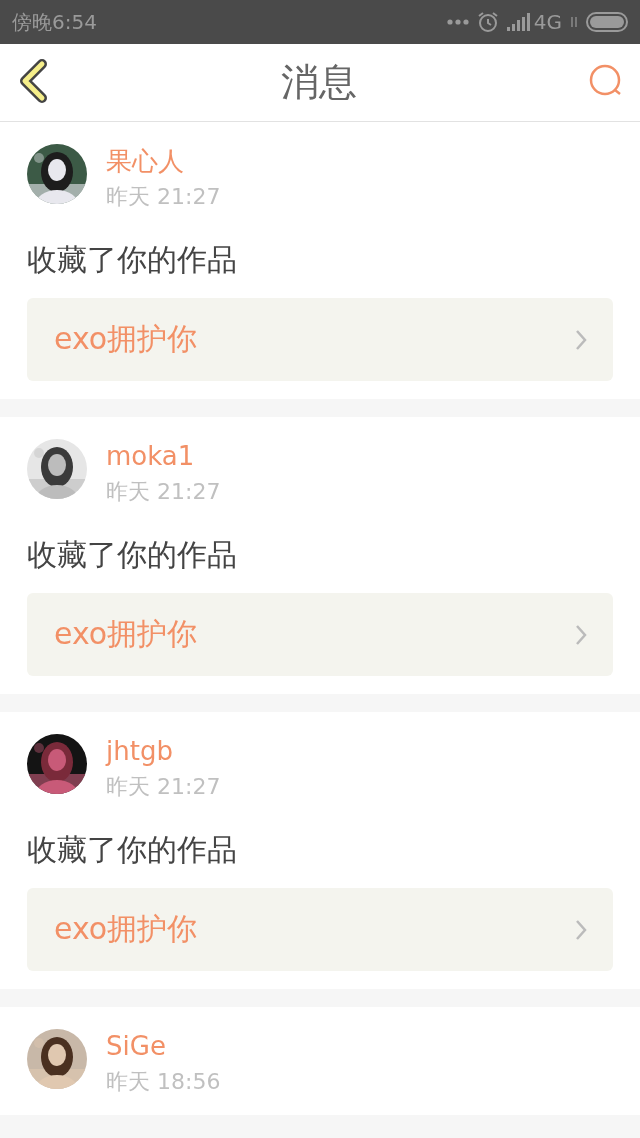 The width and height of the screenshot is (640, 1138). Describe the element at coordinates (487, 22) in the screenshot. I see `alarm-clock-icon` at that location.